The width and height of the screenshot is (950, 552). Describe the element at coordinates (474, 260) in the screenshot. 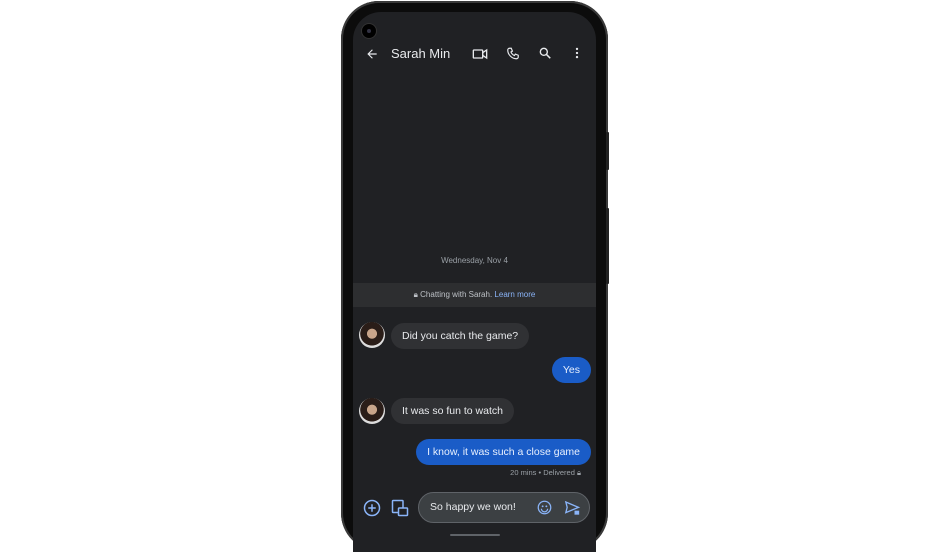

I see `date-divider: Wednesday, Nov 4` at that location.